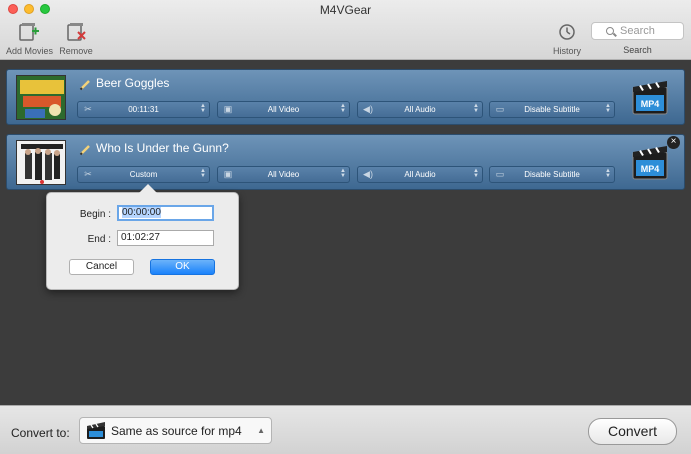 The width and height of the screenshot is (691, 454). What do you see at coordinates (30, 51) in the screenshot?
I see `add-movies-label: Add Movies` at bounding box center [30, 51].